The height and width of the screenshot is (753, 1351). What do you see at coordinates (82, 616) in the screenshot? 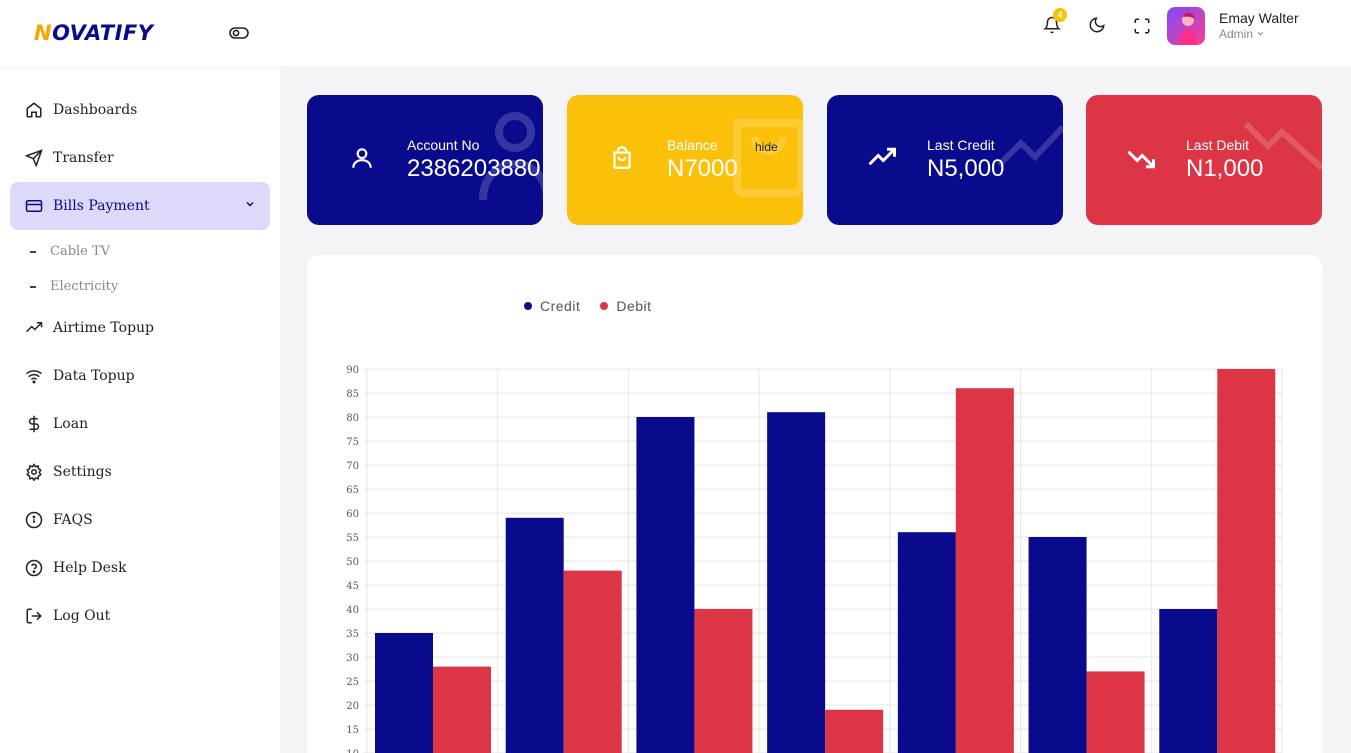
I see `sidebar-item-label: Log Out` at bounding box center [82, 616].